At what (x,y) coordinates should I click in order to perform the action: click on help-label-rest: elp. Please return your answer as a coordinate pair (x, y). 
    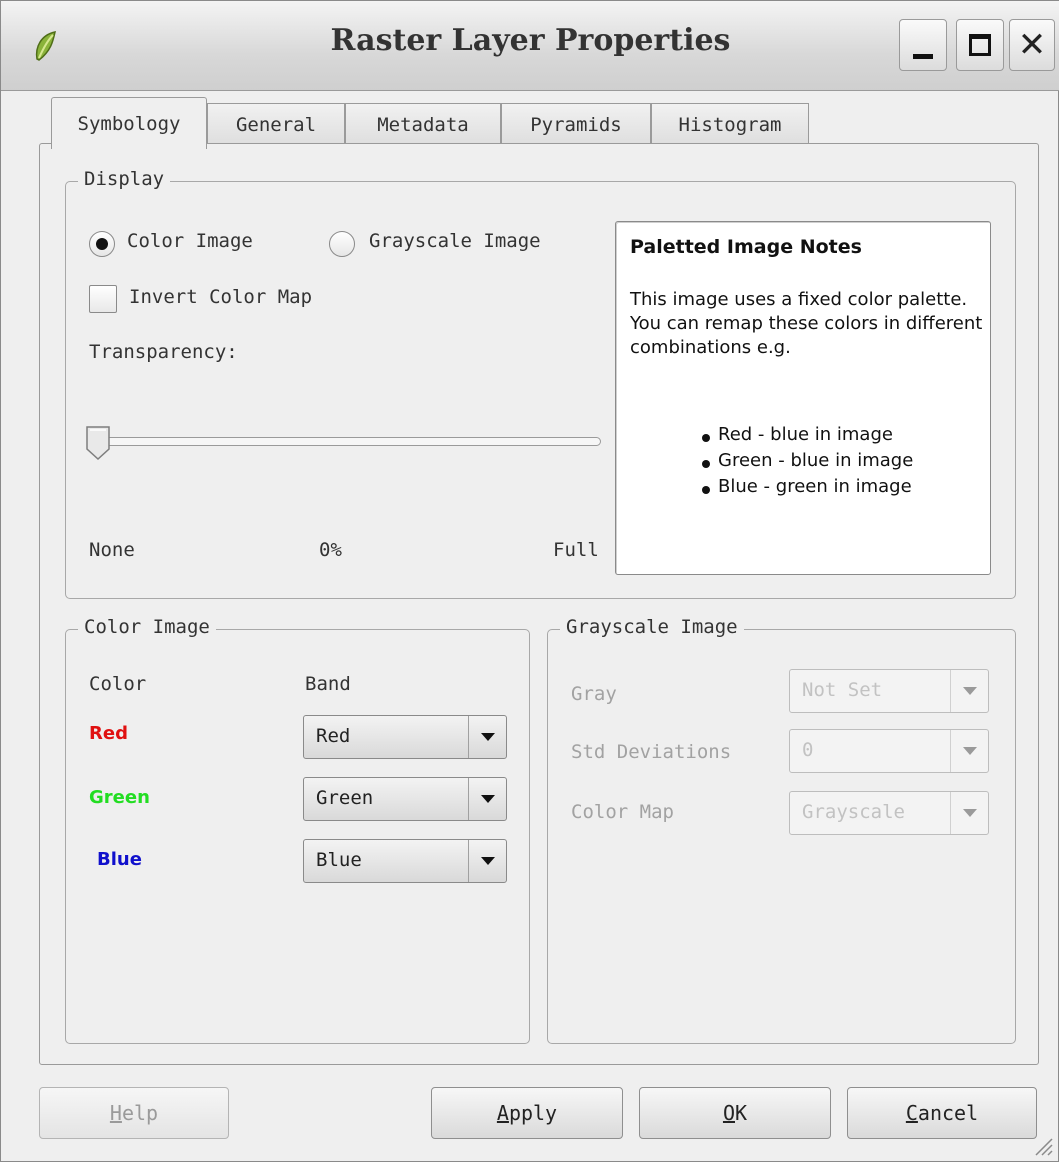
    Looking at the image, I should click on (140, 1113).